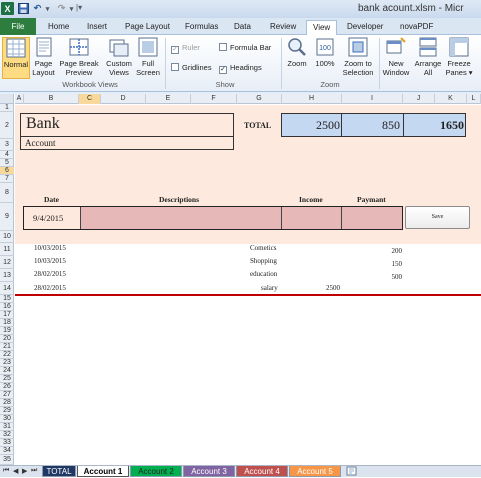 This screenshot has width=481, height=478. I want to click on tab-home: Home, so click(58, 27).